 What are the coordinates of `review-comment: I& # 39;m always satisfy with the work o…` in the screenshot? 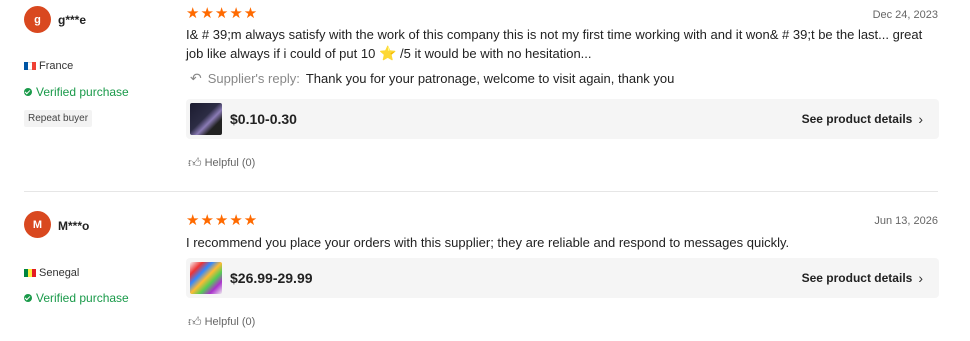 It's located at (556, 44).